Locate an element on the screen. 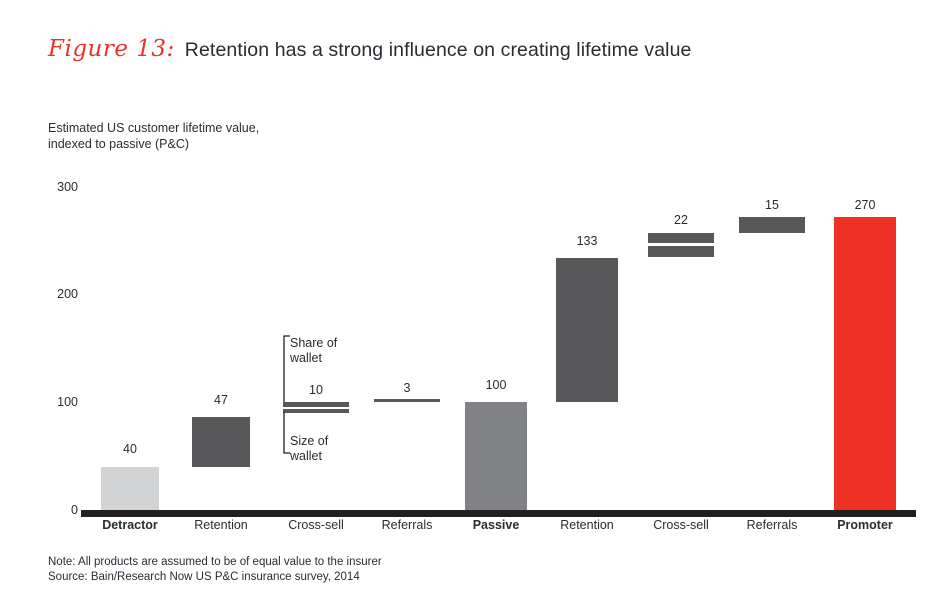 This screenshot has height=616, width=950. y-axis-tick-0: 0 is located at coordinates (74, 510).